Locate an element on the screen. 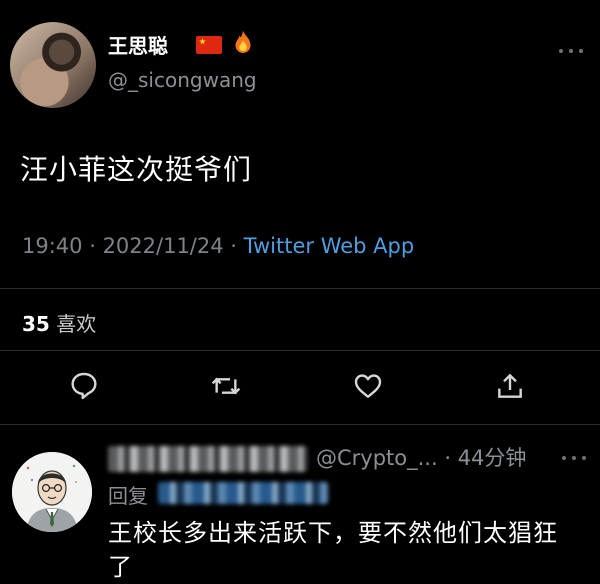 This screenshot has width=600, height=584. more-options-icon is located at coordinates (571, 51).